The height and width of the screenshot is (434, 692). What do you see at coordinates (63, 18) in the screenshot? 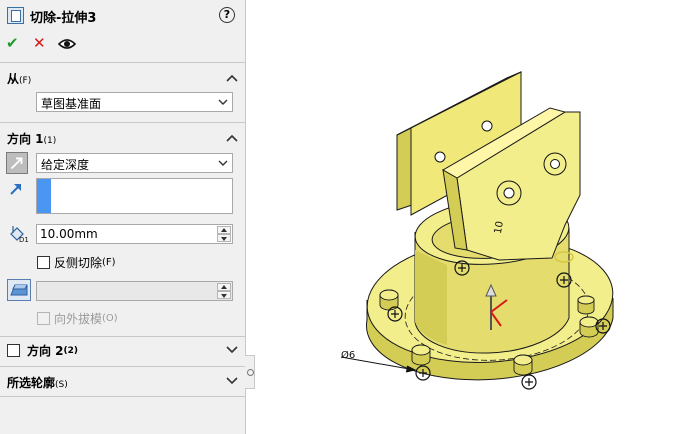
I see `feature-title: 切除-拉伸3` at bounding box center [63, 18].